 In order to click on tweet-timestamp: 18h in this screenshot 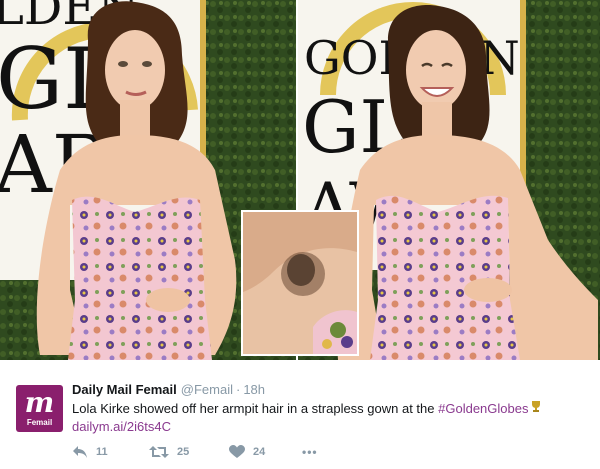, I will do `click(254, 389)`.